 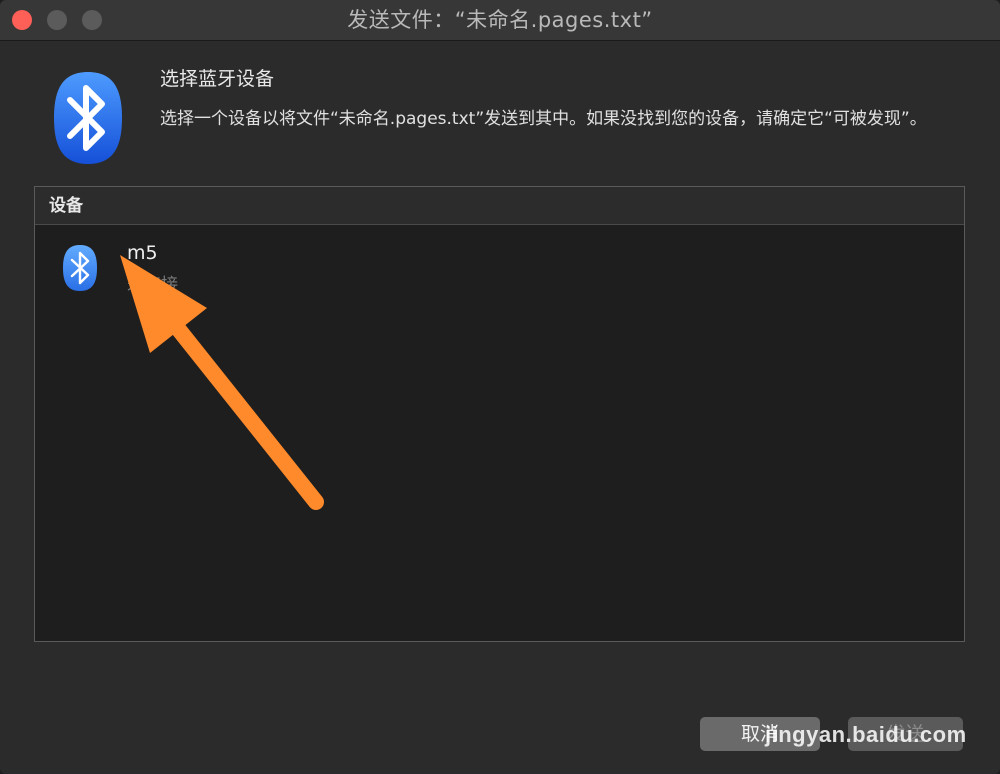 What do you see at coordinates (66, 206) in the screenshot?
I see `device-column-header: 设备` at bounding box center [66, 206].